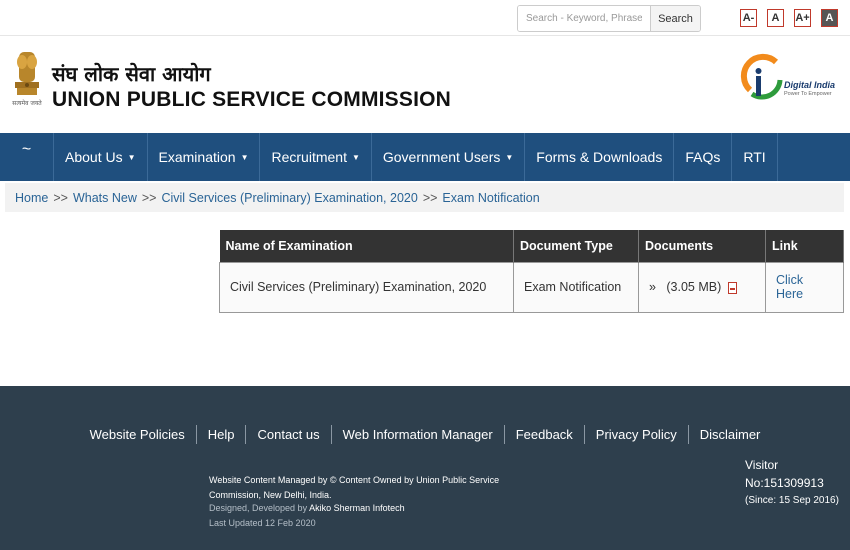 The height and width of the screenshot is (550, 850). I want to click on national-emblem-logo: सत्यमेव जयते, so click(27, 79).